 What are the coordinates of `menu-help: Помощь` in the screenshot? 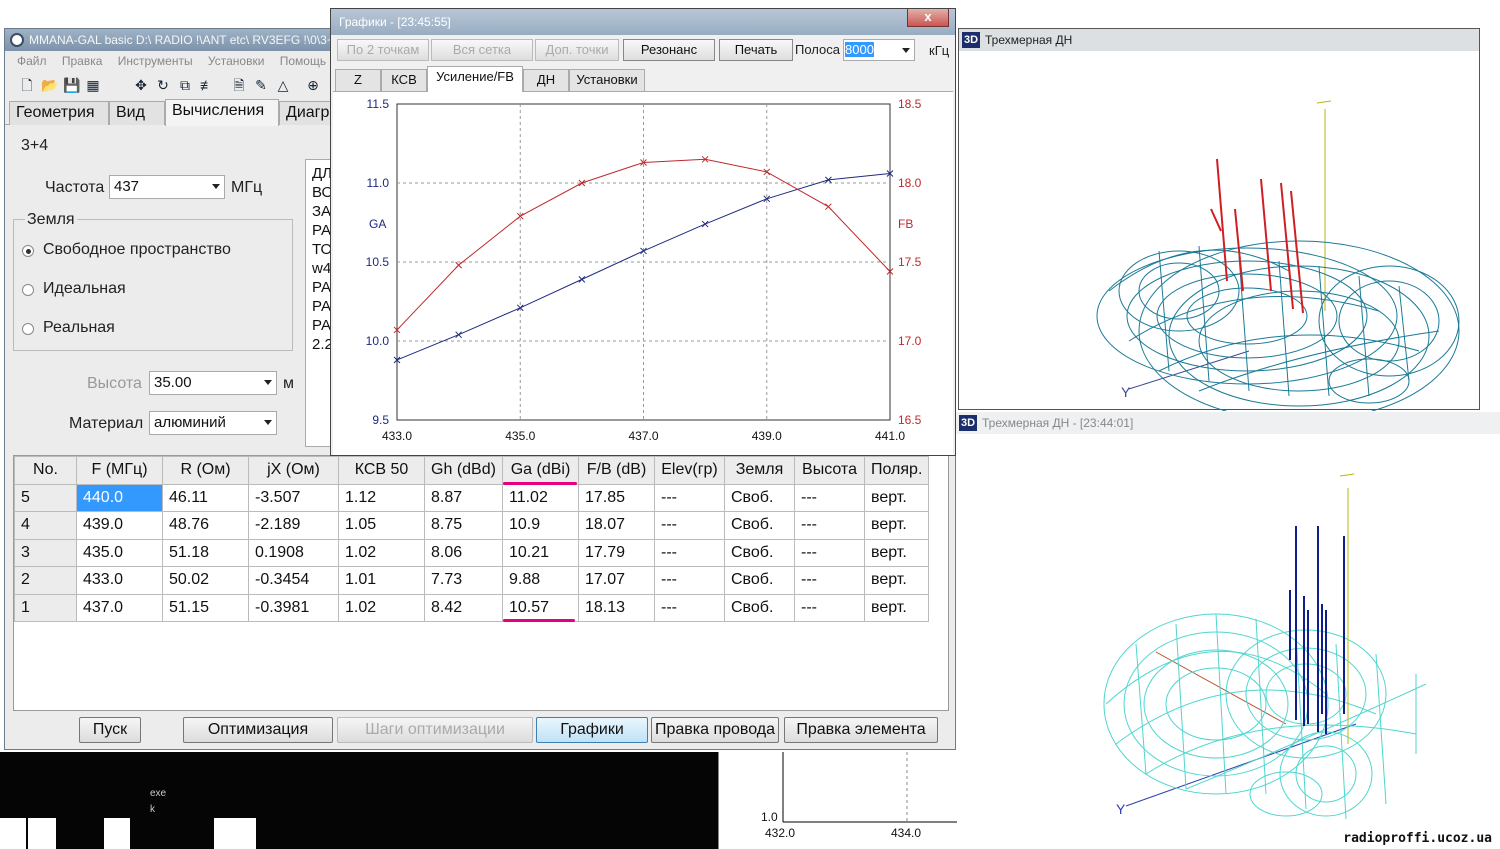 It's located at (297, 59).